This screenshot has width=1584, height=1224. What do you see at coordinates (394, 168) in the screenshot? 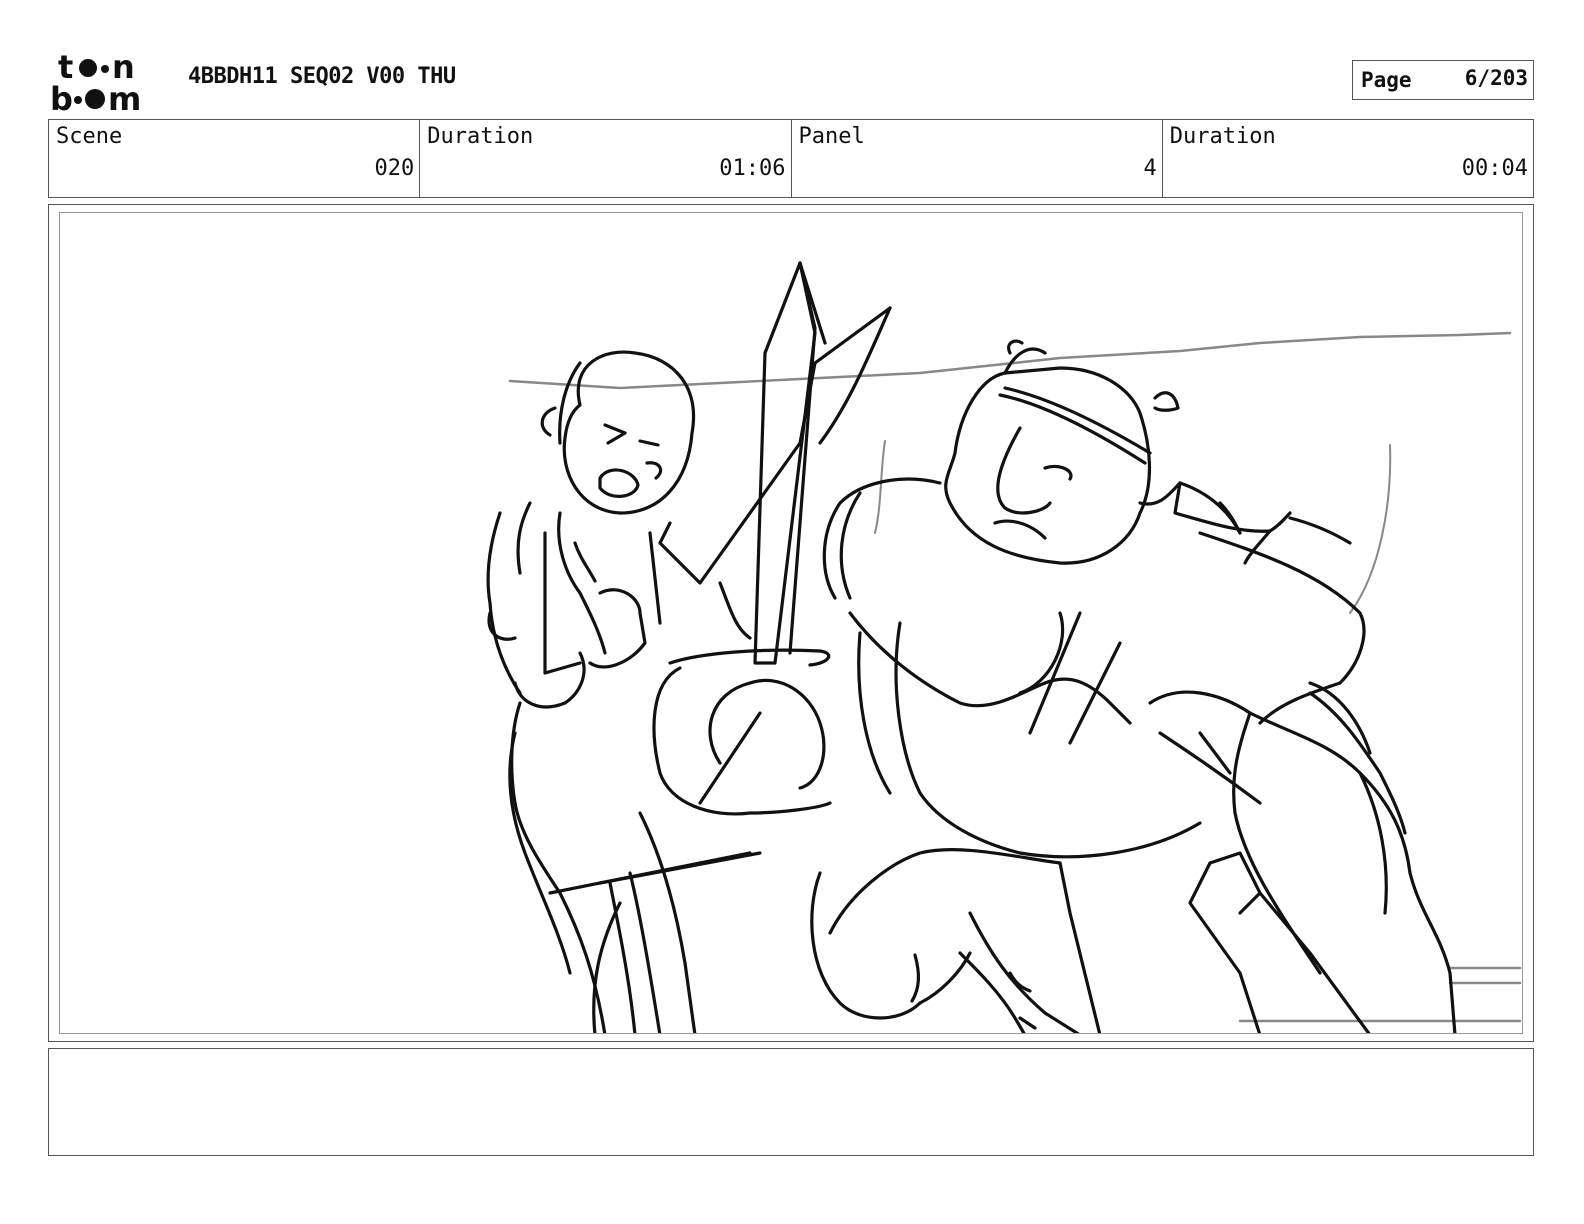
I see `scene-value: 020` at bounding box center [394, 168].